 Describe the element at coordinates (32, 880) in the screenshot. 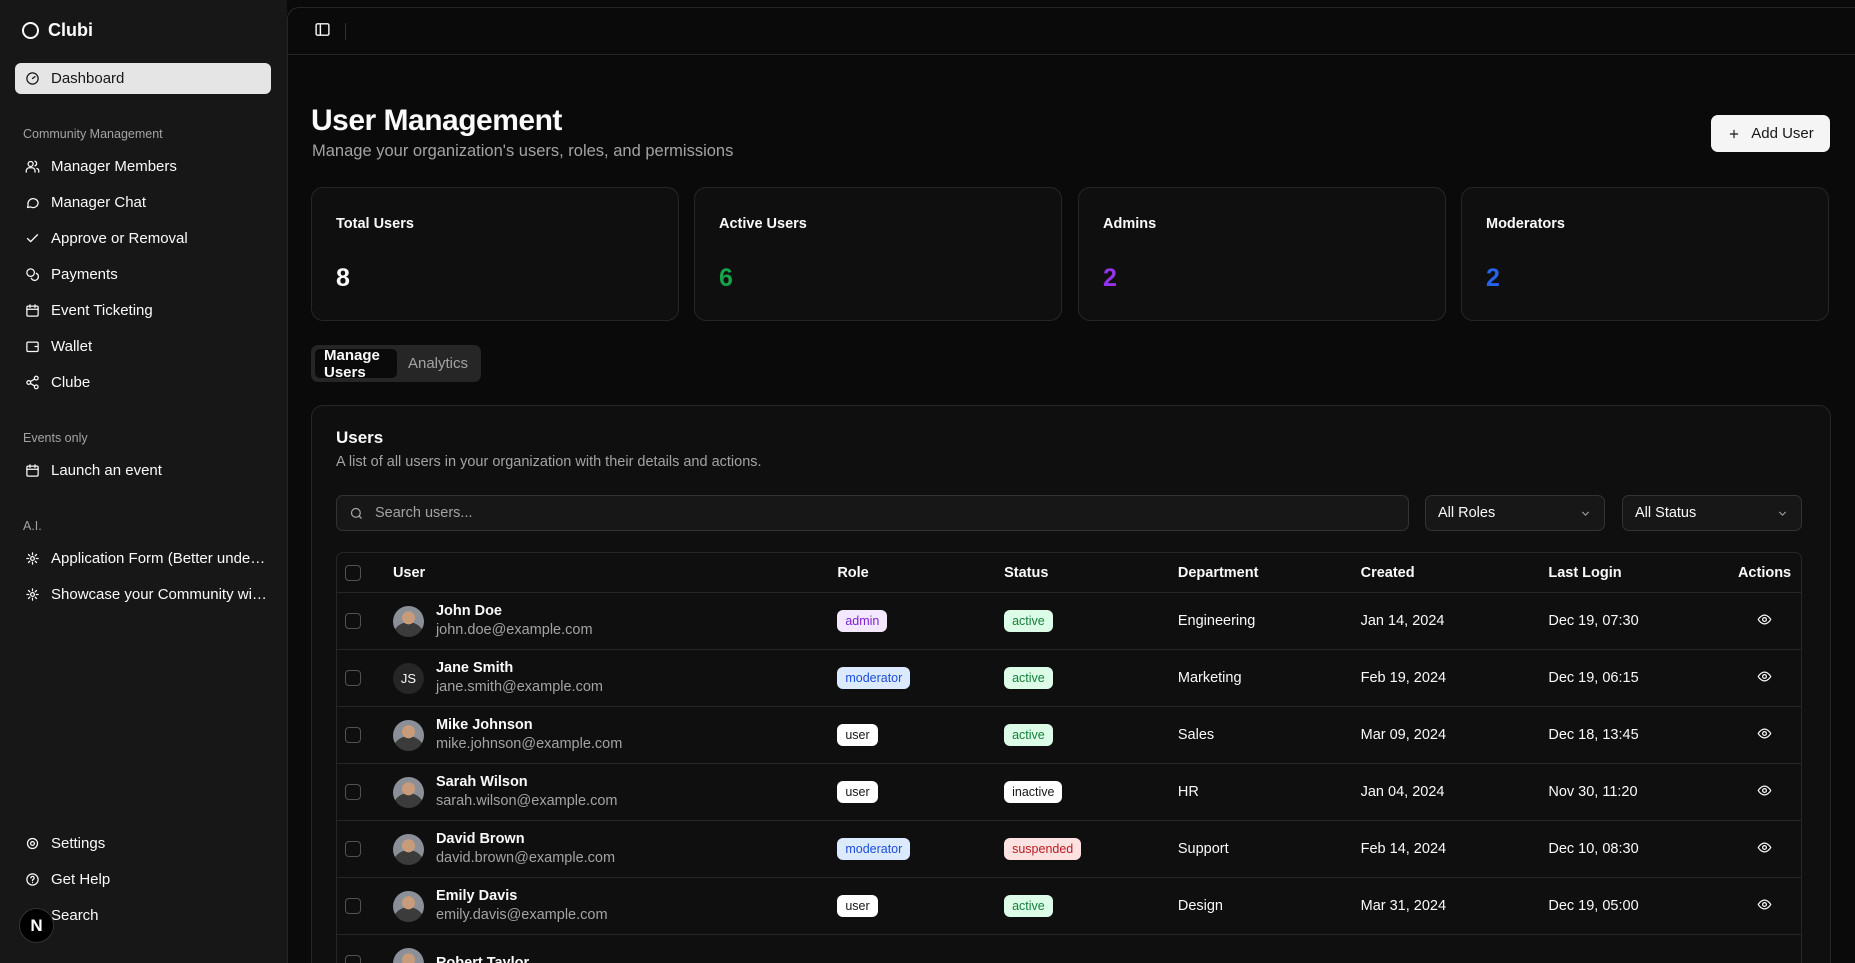

I see `help-icon` at that location.